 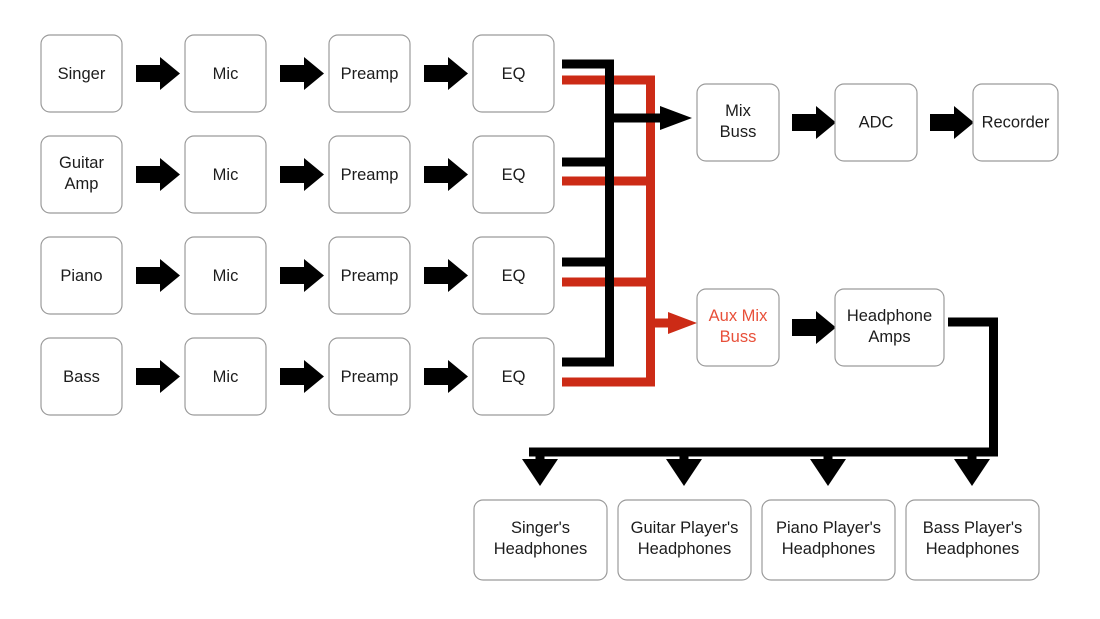 I want to click on channel-row-guitar-amp: Guitar Amp Mic Preamp EQ, so click(x=297, y=174).